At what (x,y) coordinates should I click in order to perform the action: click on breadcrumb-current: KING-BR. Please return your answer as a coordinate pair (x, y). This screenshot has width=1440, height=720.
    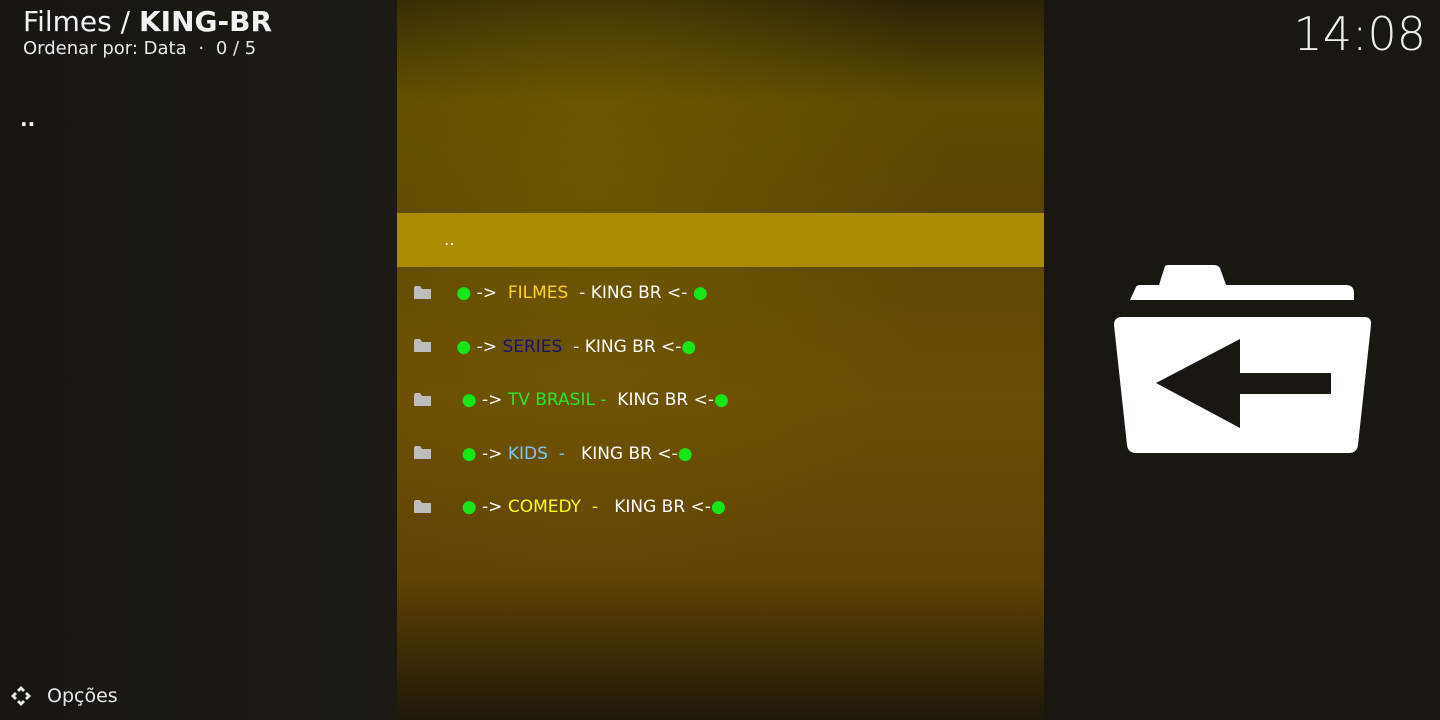
    Looking at the image, I should click on (205, 21).